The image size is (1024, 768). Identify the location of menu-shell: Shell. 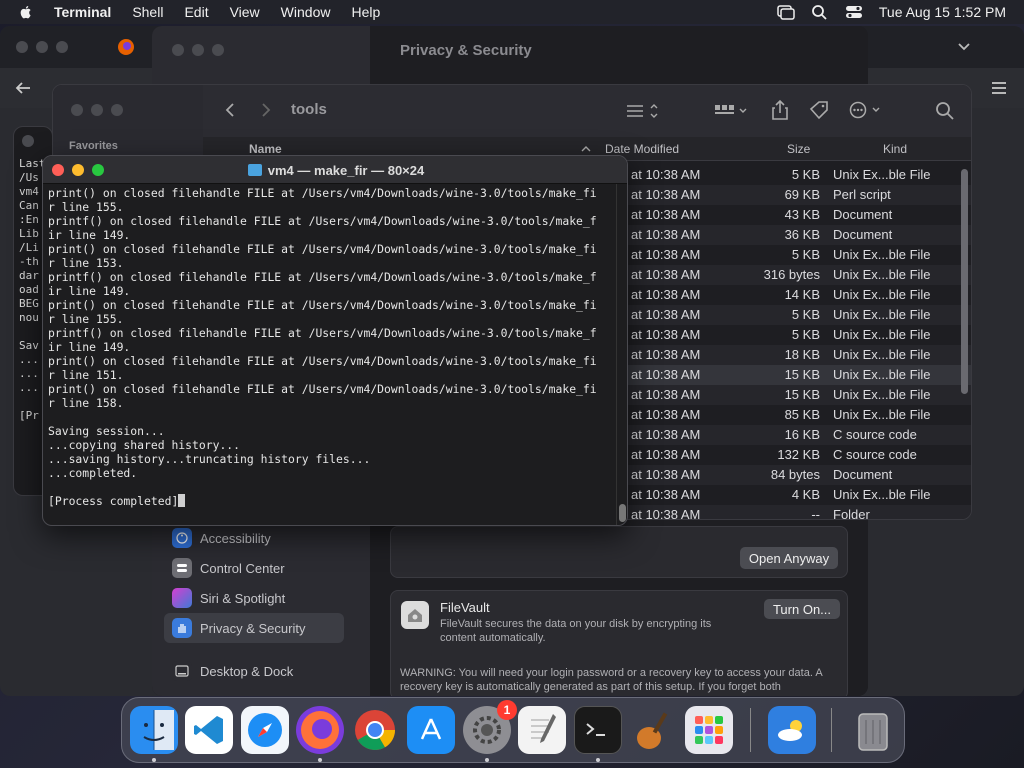
(147, 12).